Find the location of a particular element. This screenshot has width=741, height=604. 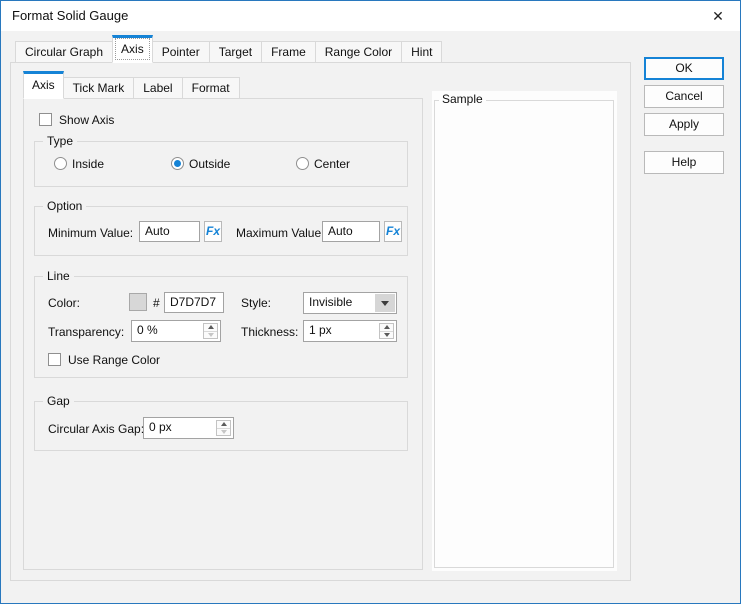

radio-center is located at coordinates (302, 163).